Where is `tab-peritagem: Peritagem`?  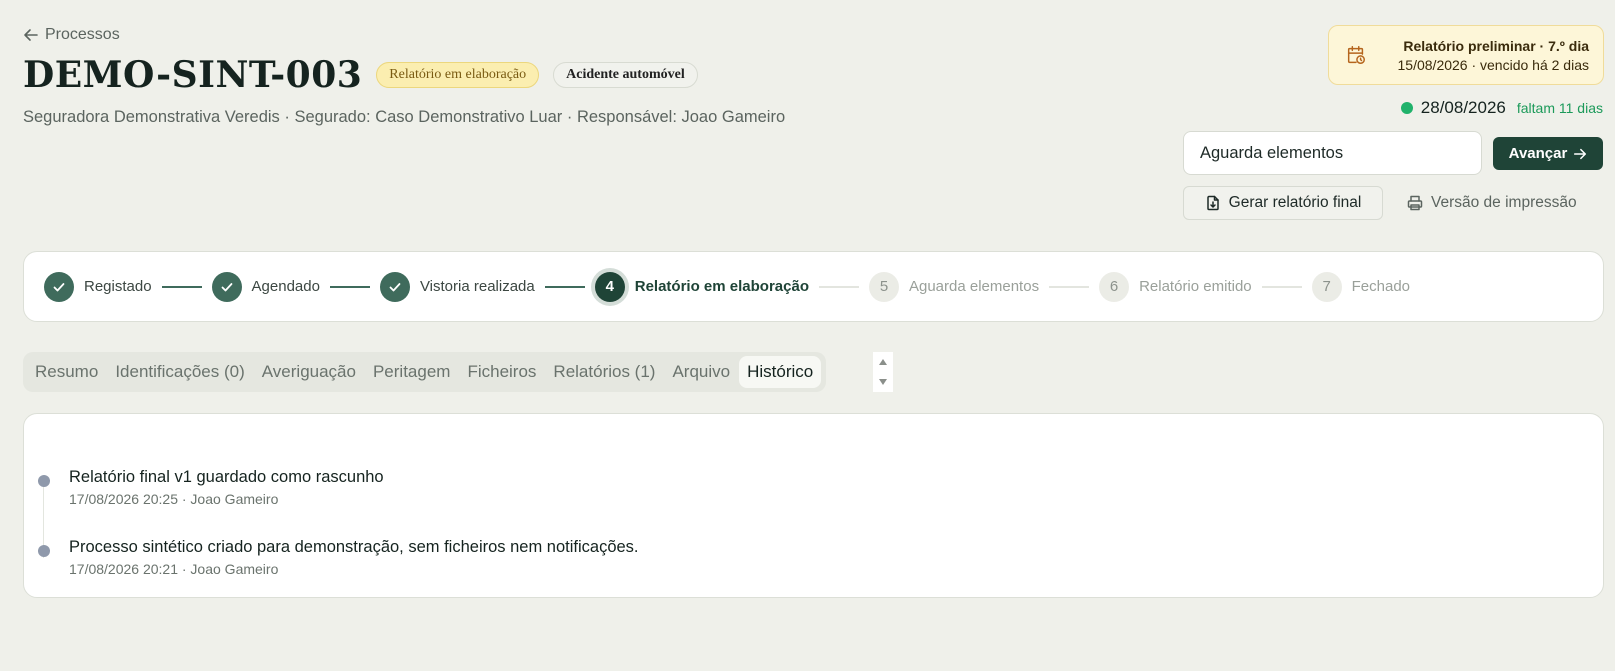 tab-peritagem: Peritagem is located at coordinates (411, 372).